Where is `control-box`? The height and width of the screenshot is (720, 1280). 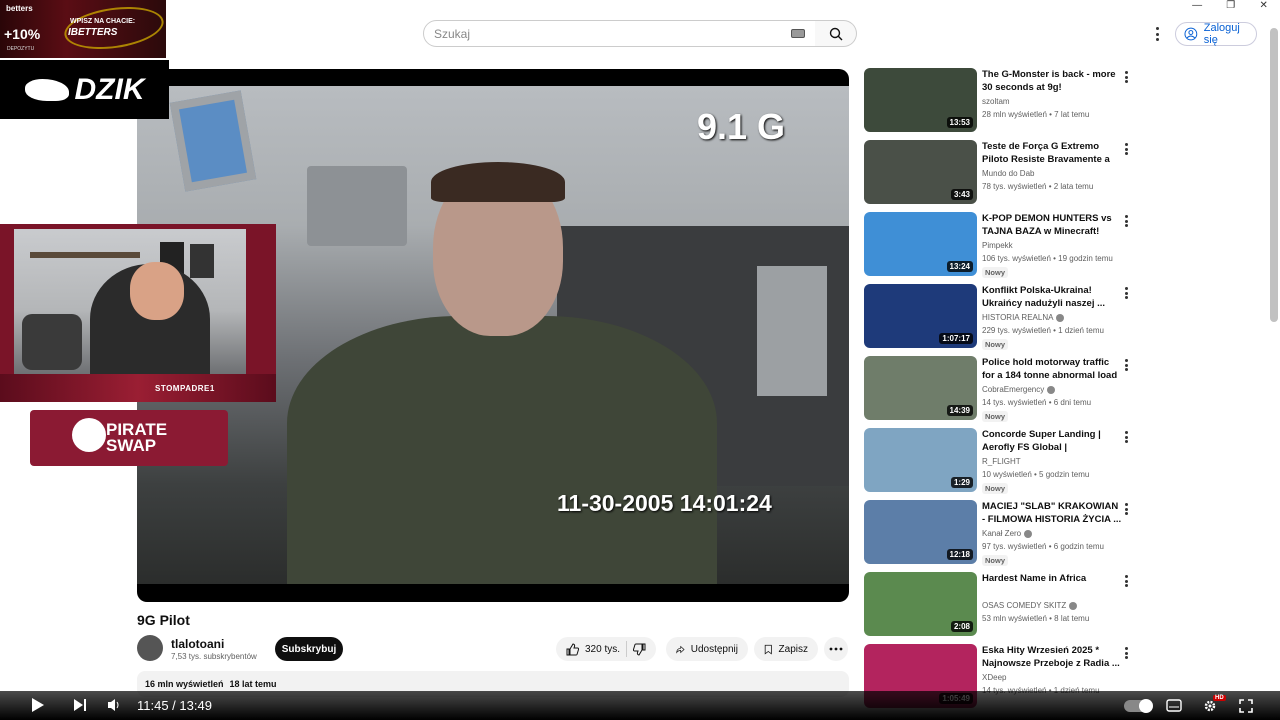 control-box is located at coordinates (792, 331).